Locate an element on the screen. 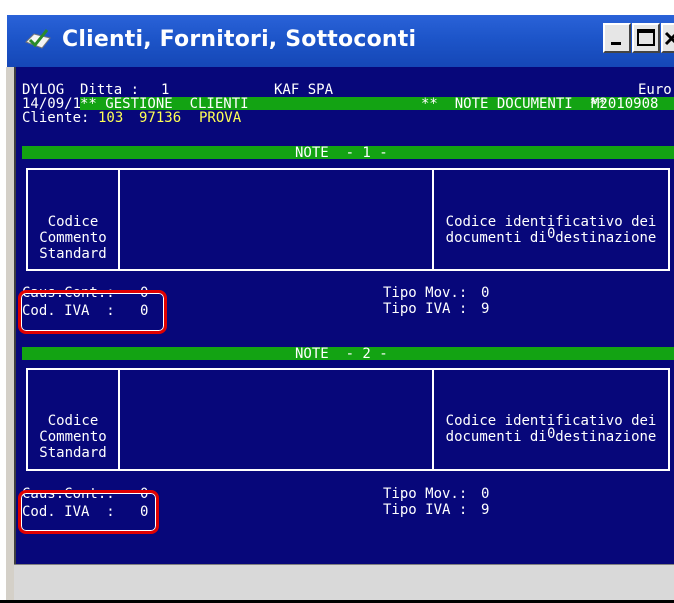 Image resolution: width=674 pixels, height=603 pixels. ditta-number: 1 is located at coordinates (165, 90).